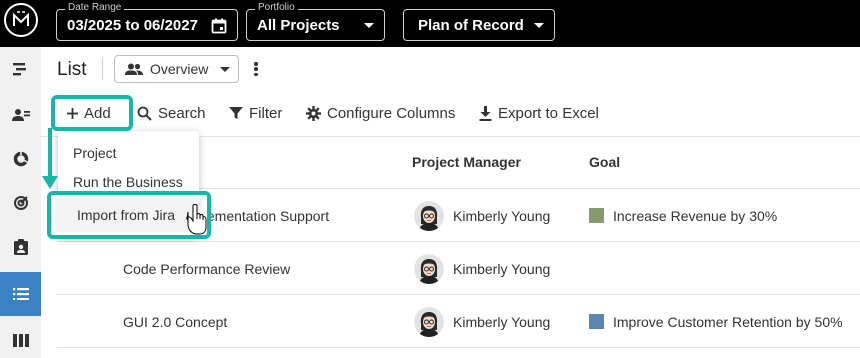  What do you see at coordinates (313, 113) in the screenshot?
I see `gear-icon` at bounding box center [313, 113].